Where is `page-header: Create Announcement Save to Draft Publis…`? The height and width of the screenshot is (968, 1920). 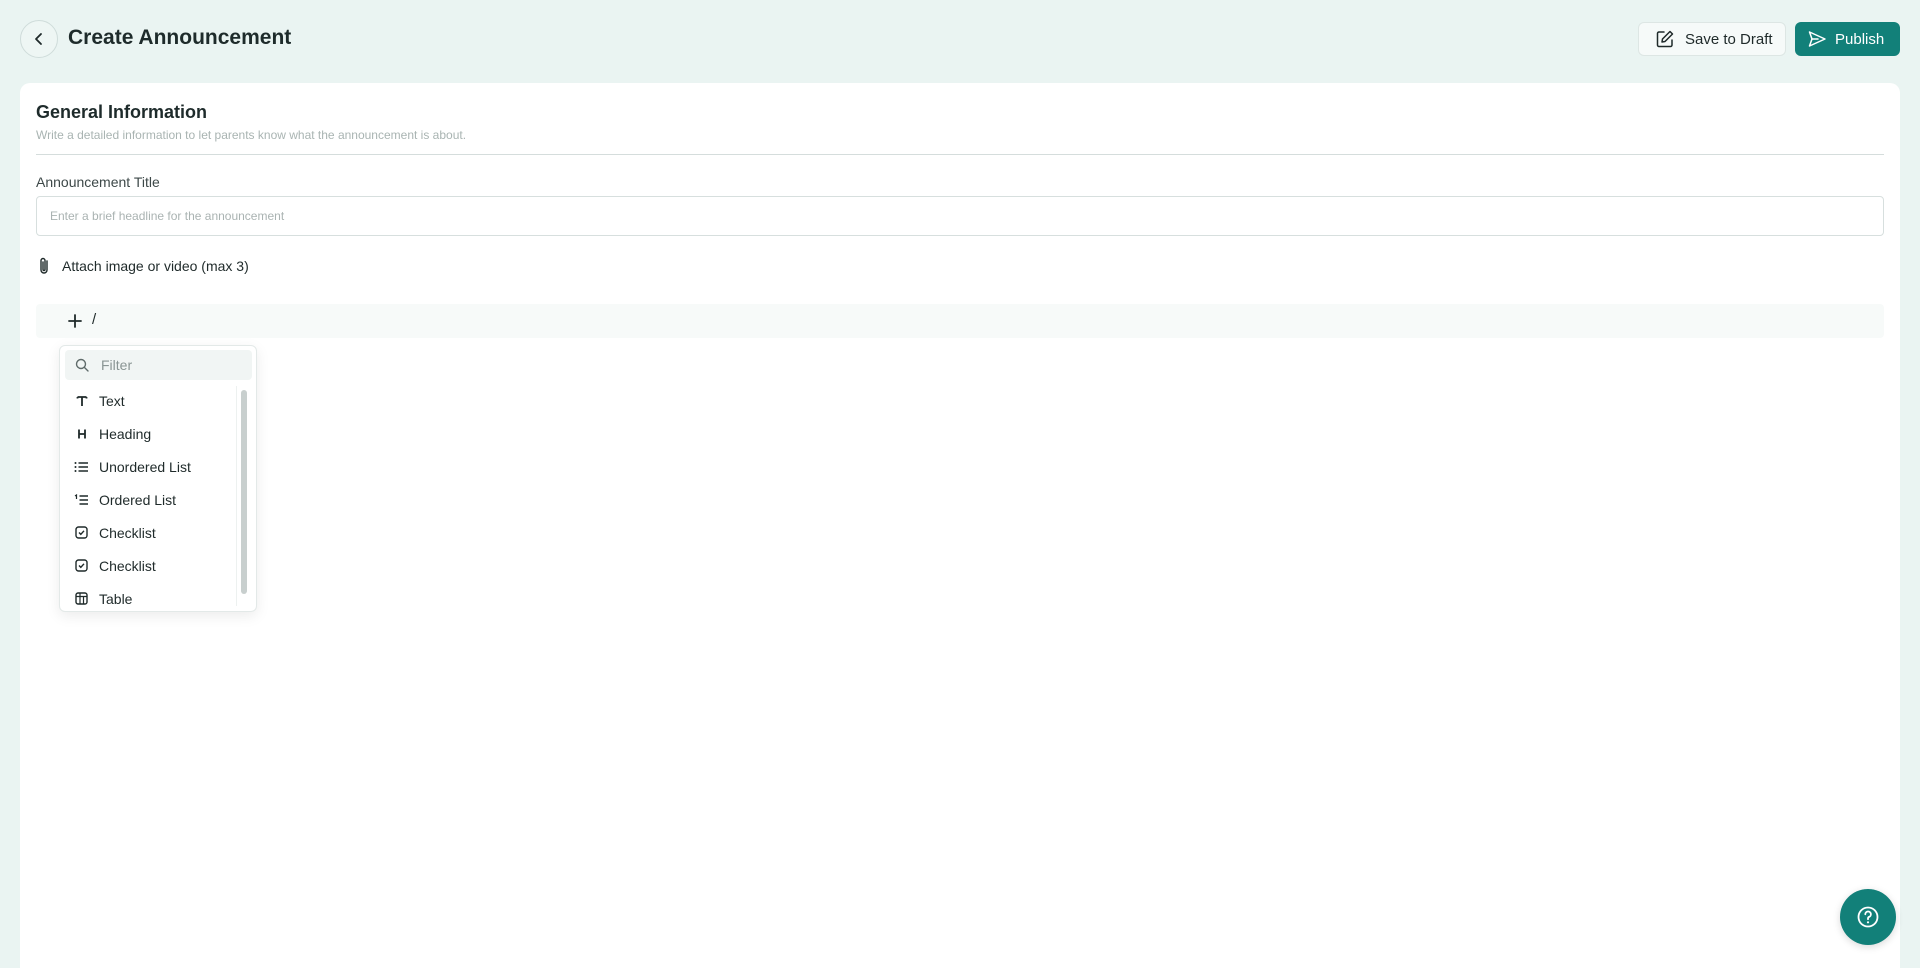
page-header: Create Announcement Save to Draft Publis… is located at coordinates (960, 39).